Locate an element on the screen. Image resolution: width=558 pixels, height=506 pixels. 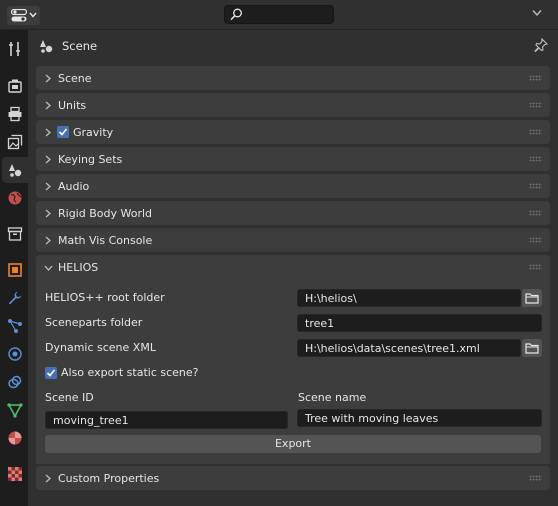
wrench-icon is located at coordinates (15, 298).